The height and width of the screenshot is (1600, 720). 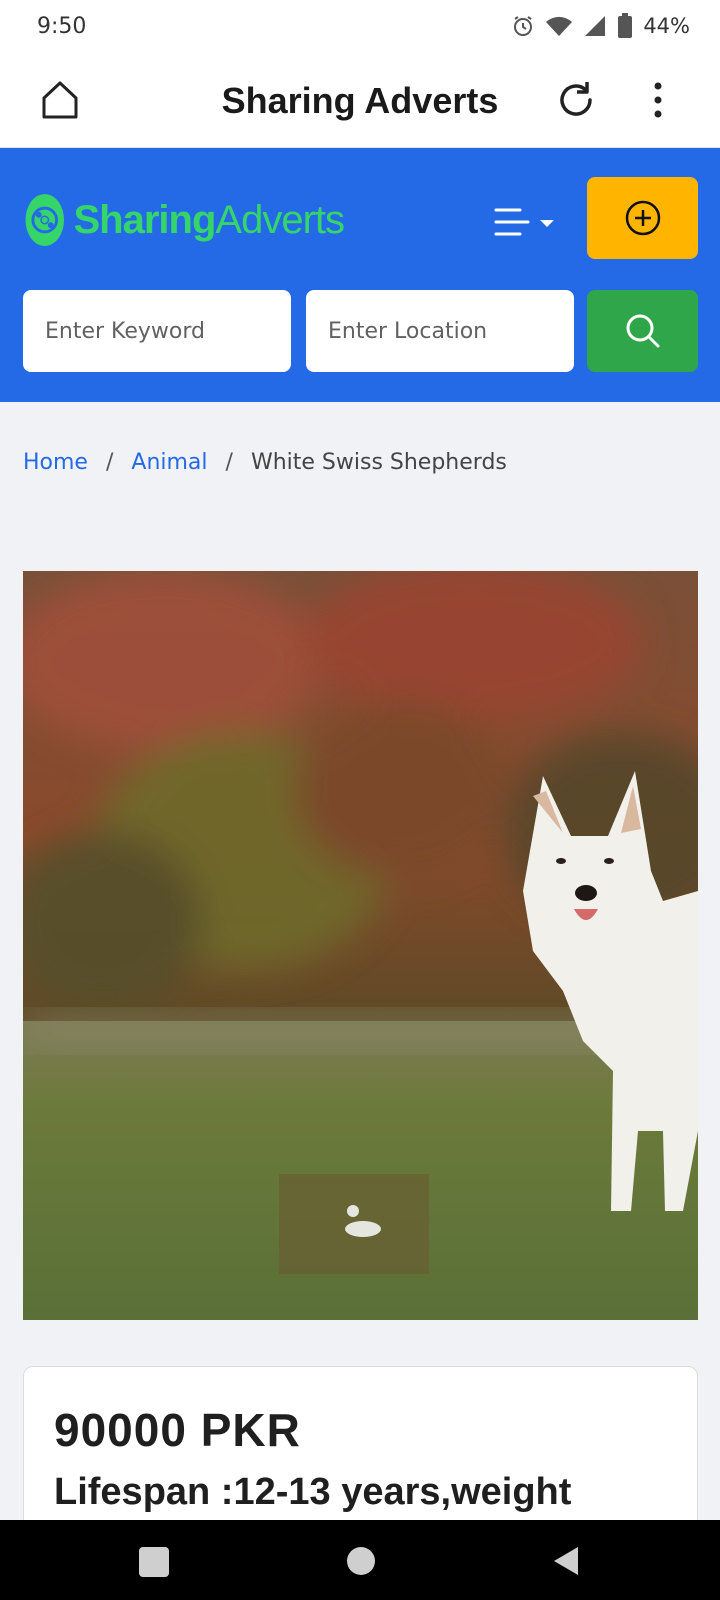 What do you see at coordinates (55, 462) in the screenshot?
I see `breadcrumb-home: Home` at bounding box center [55, 462].